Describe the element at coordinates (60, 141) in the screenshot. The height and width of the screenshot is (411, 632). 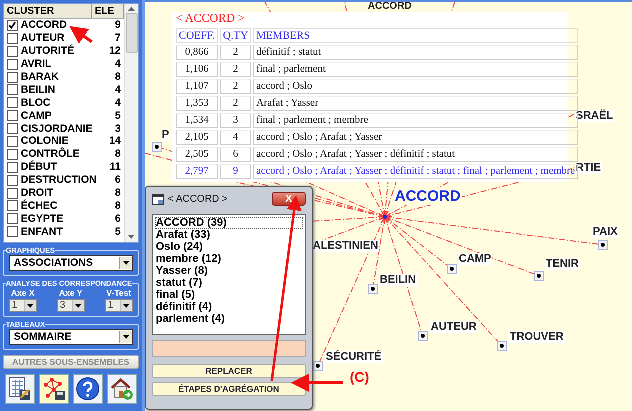
I see `cluster-name: COLONIE` at that location.